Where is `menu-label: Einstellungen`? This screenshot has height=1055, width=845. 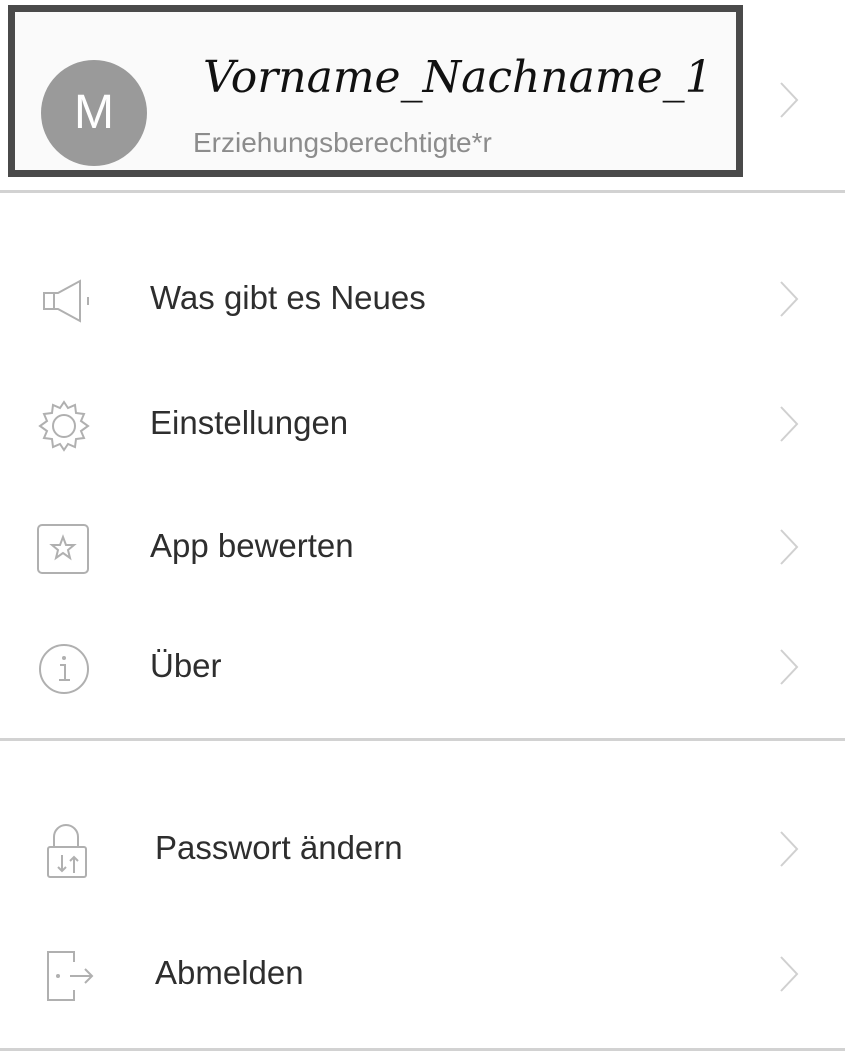
menu-label: Einstellungen is located at coordinates (249, 422).